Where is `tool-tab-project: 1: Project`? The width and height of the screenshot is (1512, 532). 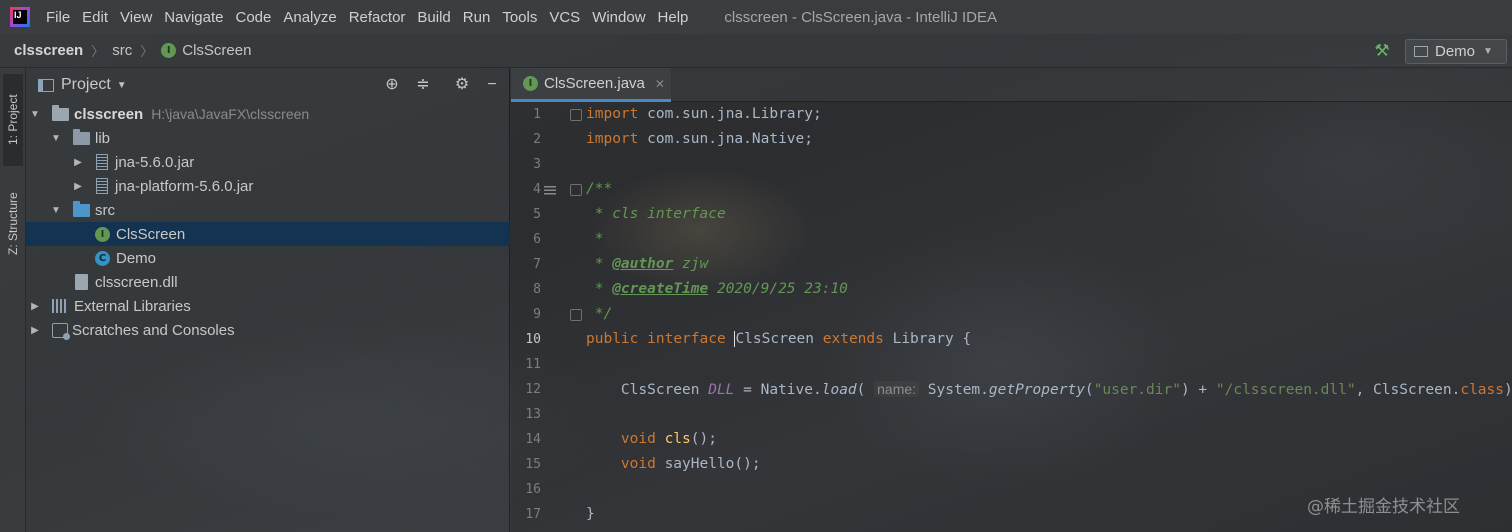
tool-tab-project: 1: Project is located at coordinates (13, 120).